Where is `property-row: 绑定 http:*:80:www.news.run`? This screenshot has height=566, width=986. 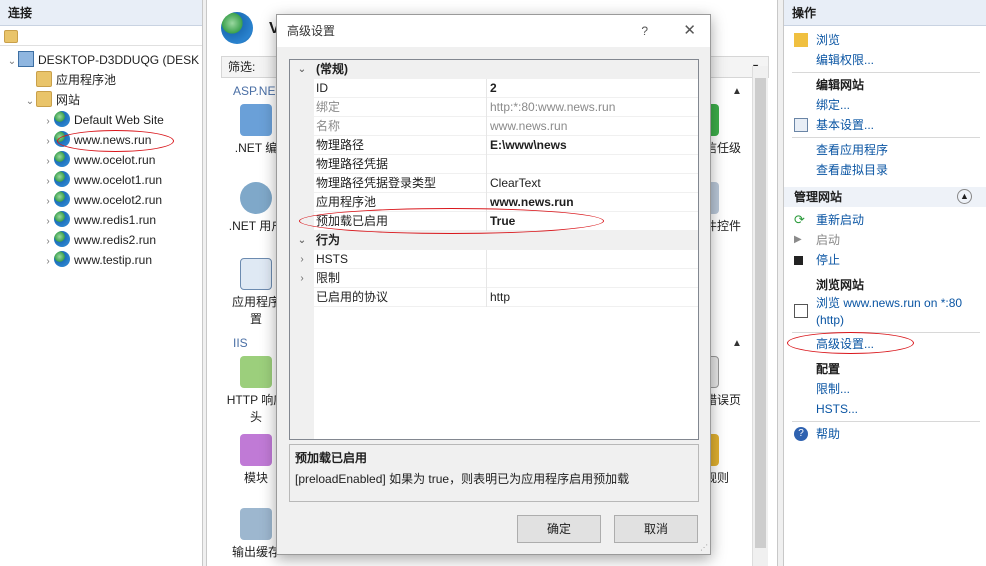 property-row: 绑定 http:*:80:www.news.run is located at coordinates (494, 107).